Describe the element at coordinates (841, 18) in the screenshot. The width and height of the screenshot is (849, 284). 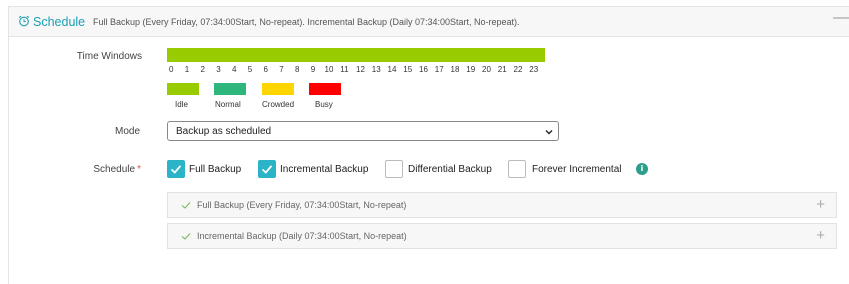
I see `collapse-button: —` at that location.